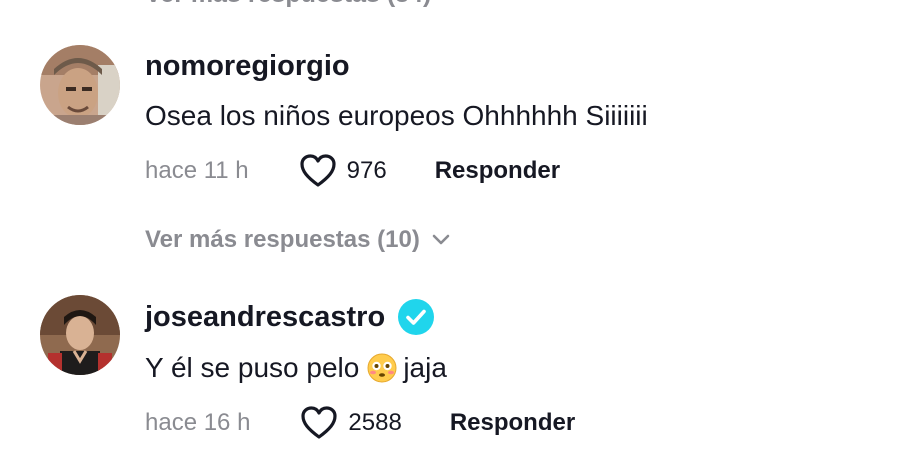 Image resolution: width=916 pixels, height=468 pixels. I want to click on comment-body-part2: jaja, so click(425, 367).